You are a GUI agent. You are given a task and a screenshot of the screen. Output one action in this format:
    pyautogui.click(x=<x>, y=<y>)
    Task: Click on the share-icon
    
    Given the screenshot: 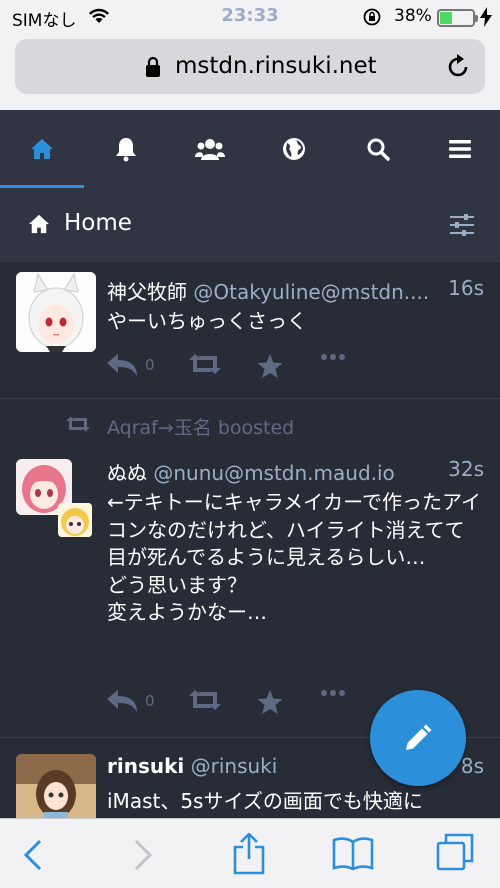 What is the action you would take?
    pyautogui.click(x=249, y=853)
    